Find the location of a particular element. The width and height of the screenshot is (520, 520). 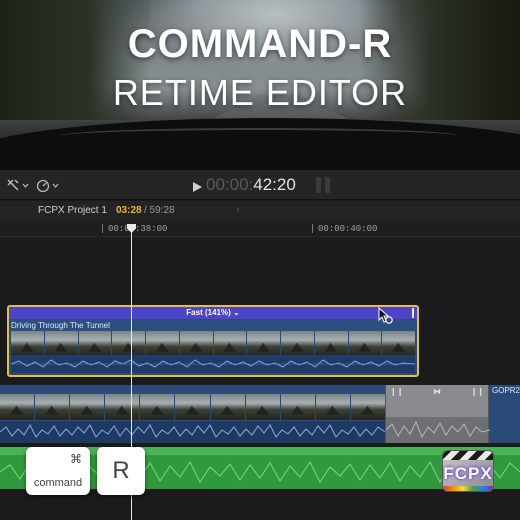

transition-waveform is located at coordinates (438, 430).